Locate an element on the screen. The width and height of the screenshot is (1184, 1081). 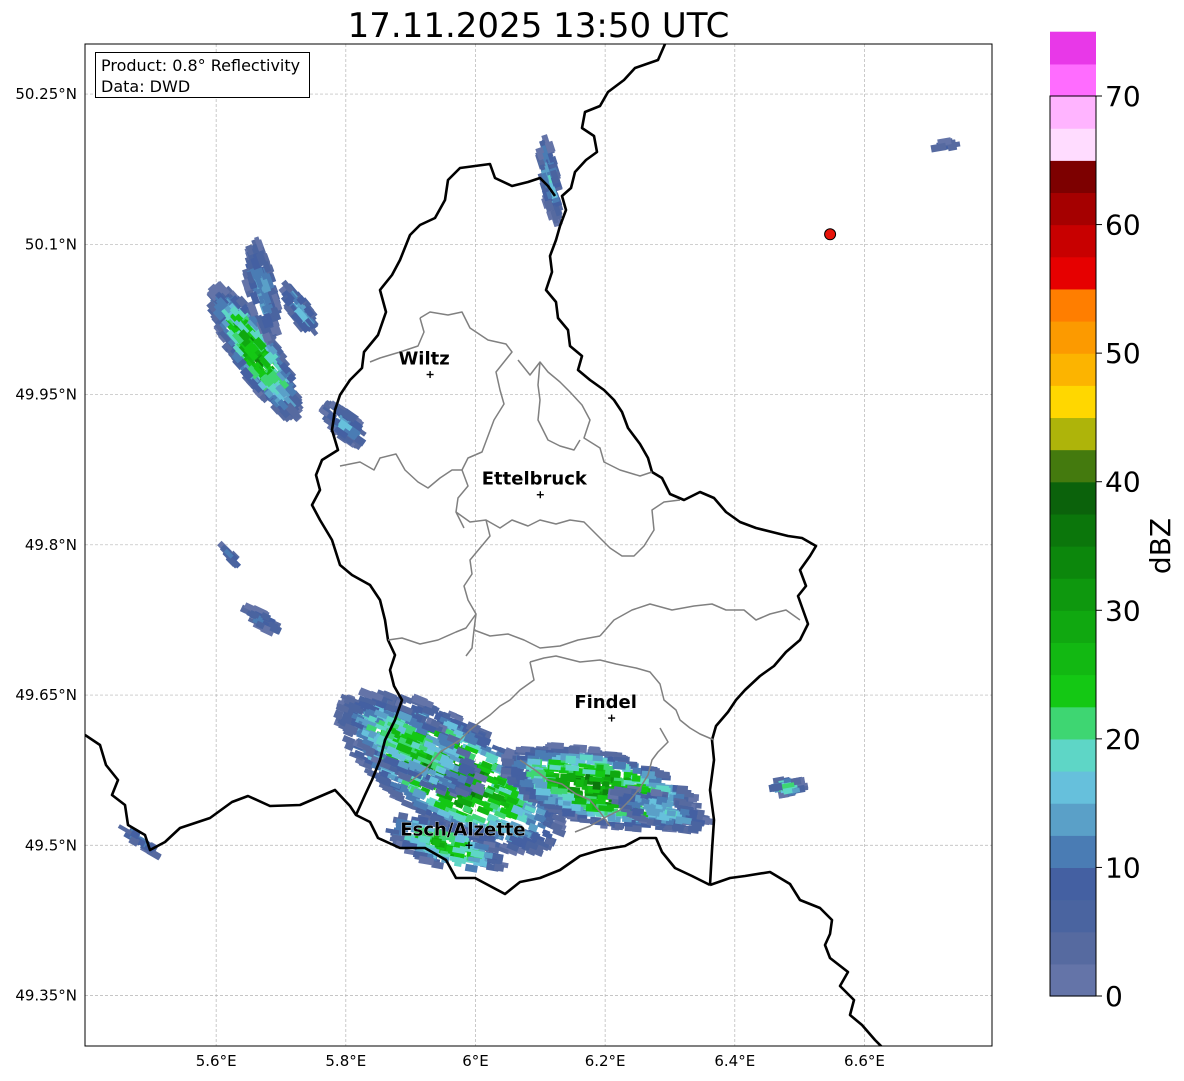
city-marker: Ettelbruck is located at coordinates (534, 483).